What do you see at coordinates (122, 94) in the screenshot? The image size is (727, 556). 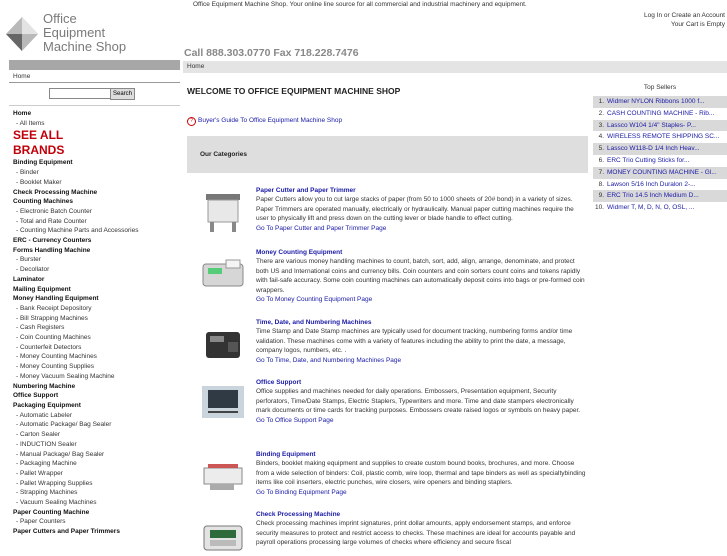 I see `search-button: Search` at bounding box center [122, 94].